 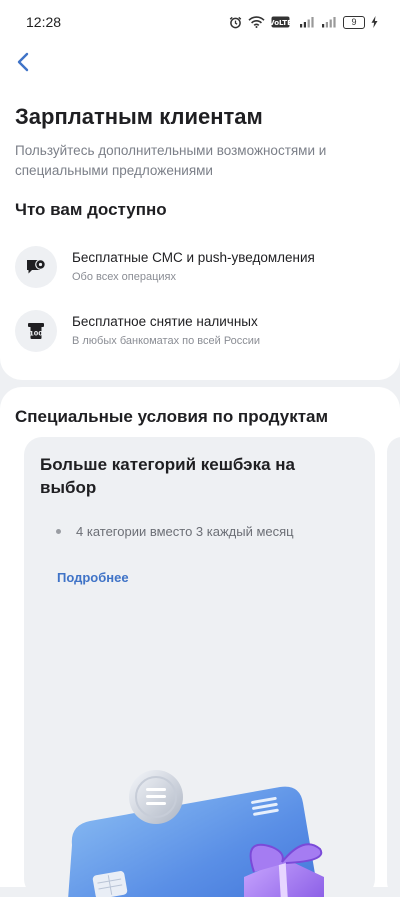 What do you see at coordinates (196, 833) in the screenshot?
I see `bank-card-illustration` at bounding box center [196, 833].